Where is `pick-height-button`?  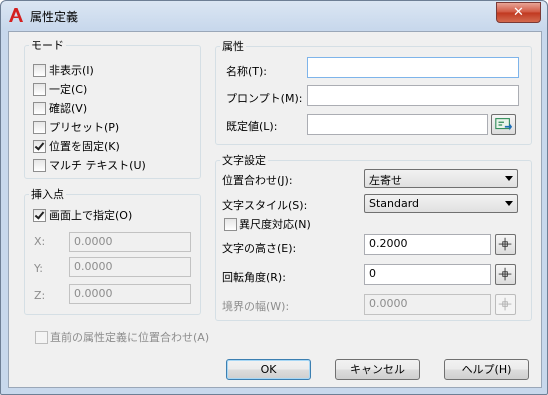
pick-height-button is located at coordinates (505, 244).